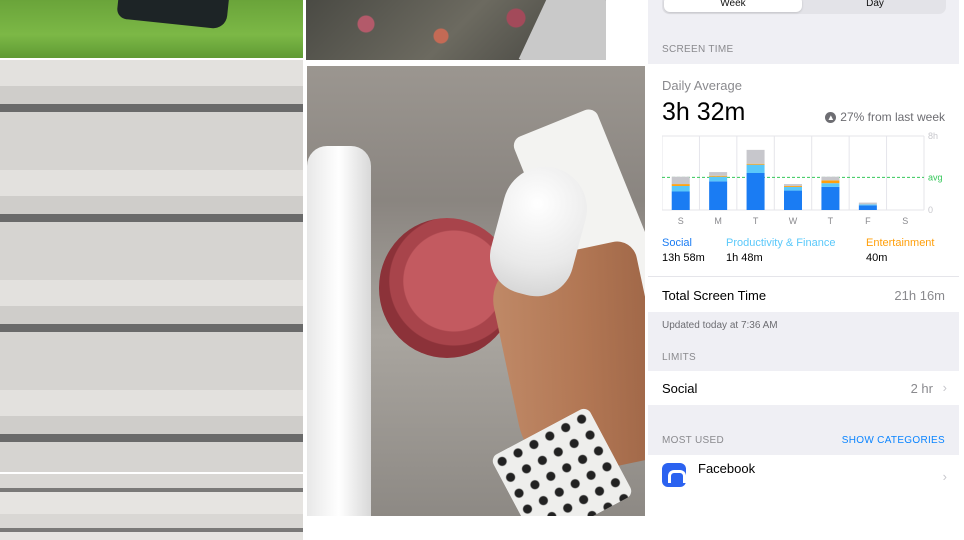 The width and height of the screenshot is (964, 540). I want to click on weekly-change-text: 27% from last week, so click(892, 117).